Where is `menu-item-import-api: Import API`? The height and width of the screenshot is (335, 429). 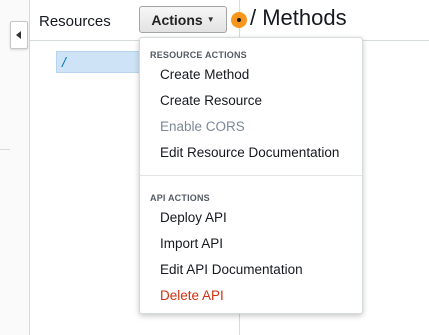
menu-item-import-api: Import API is located at coordinates (191, 243).